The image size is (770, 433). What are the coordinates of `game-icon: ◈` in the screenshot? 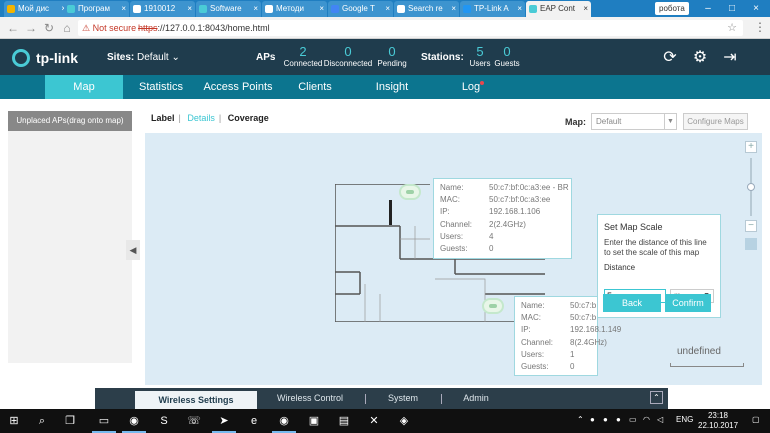 It's located at (404, 421).